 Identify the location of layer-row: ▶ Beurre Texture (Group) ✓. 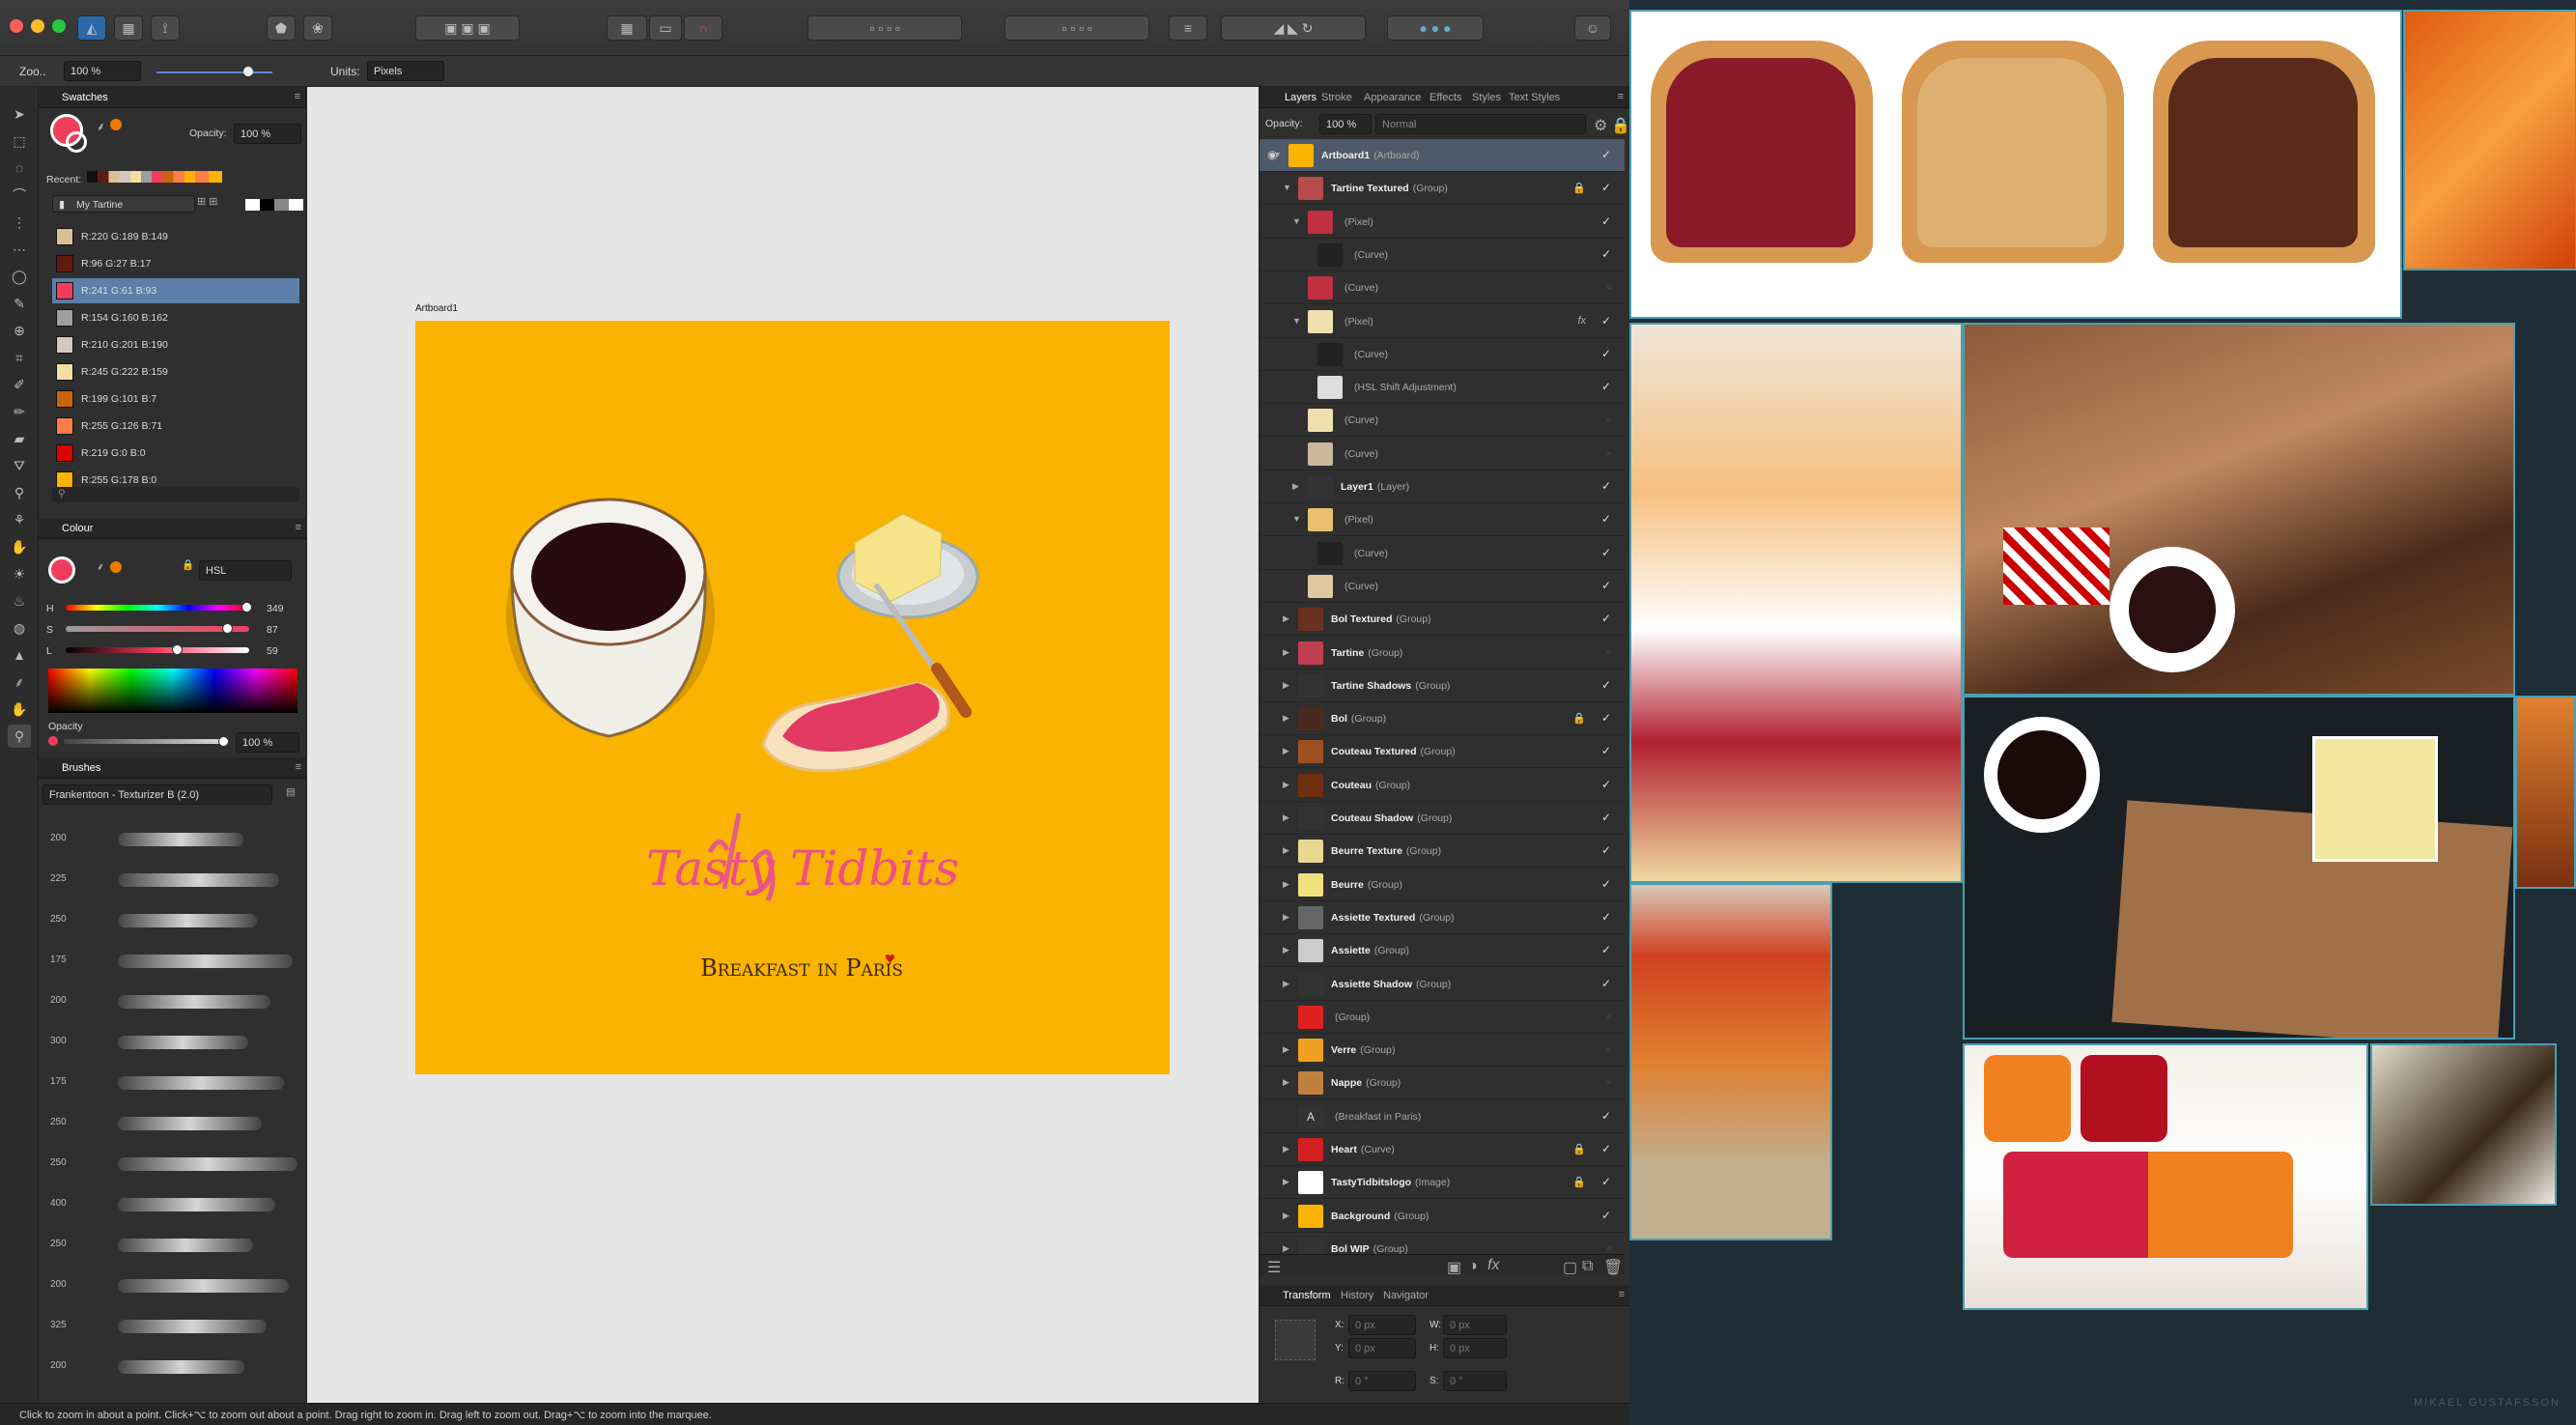
(1442, 852).